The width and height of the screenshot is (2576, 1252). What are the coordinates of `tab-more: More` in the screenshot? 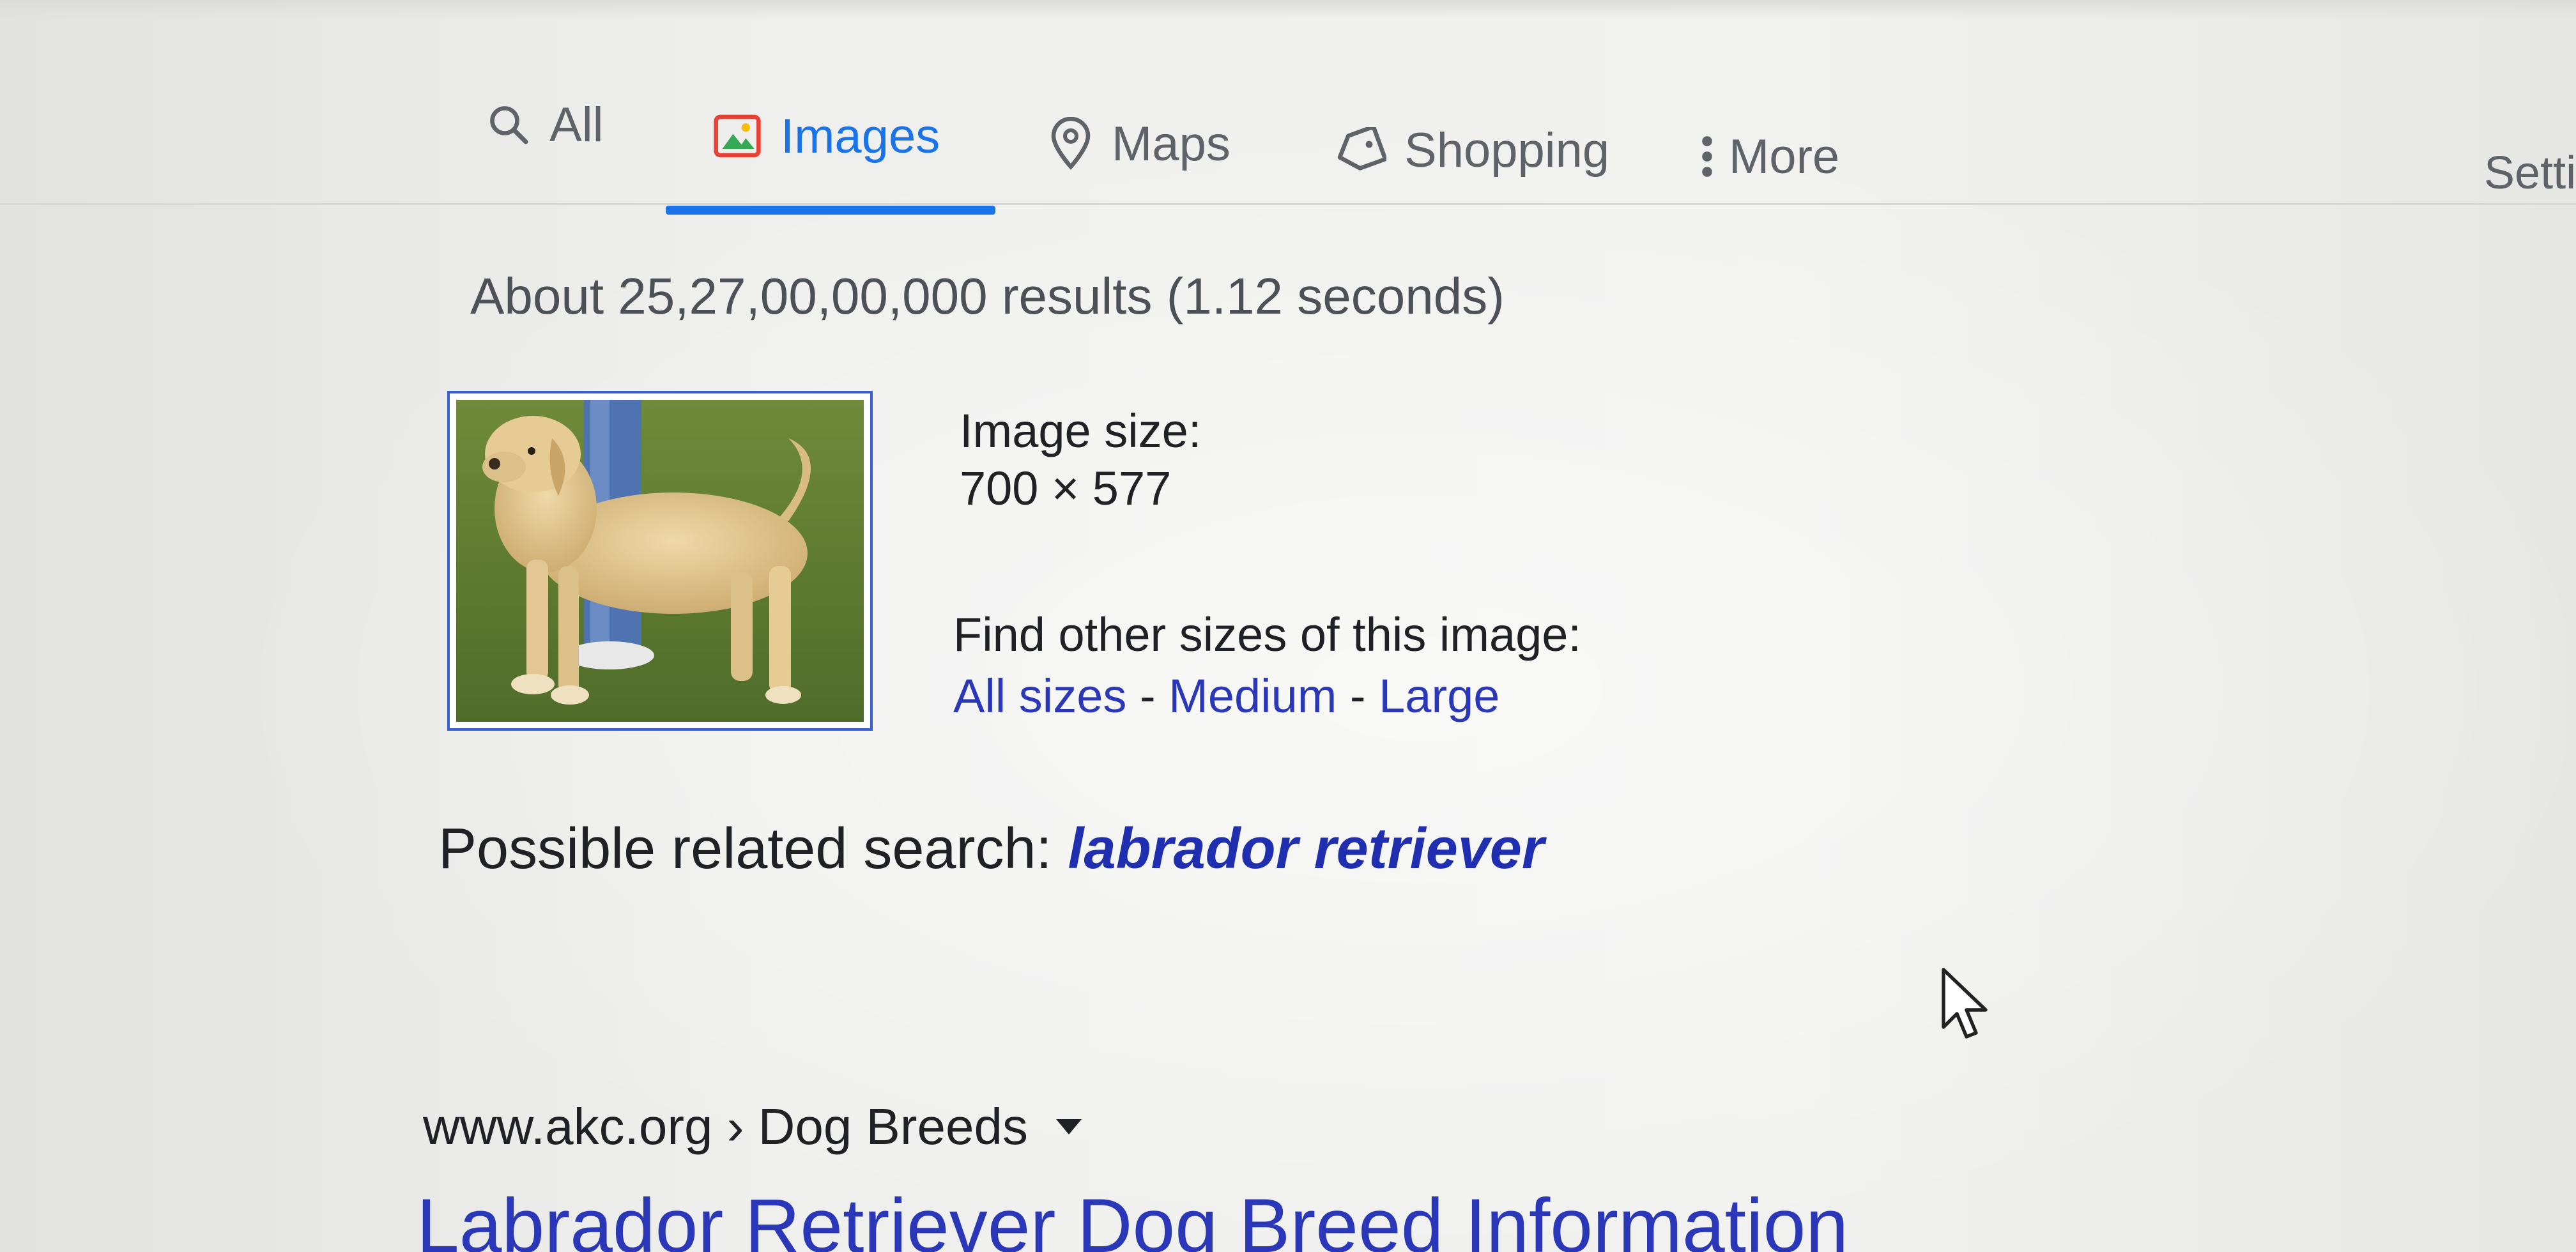 It's located at (1769, 156).